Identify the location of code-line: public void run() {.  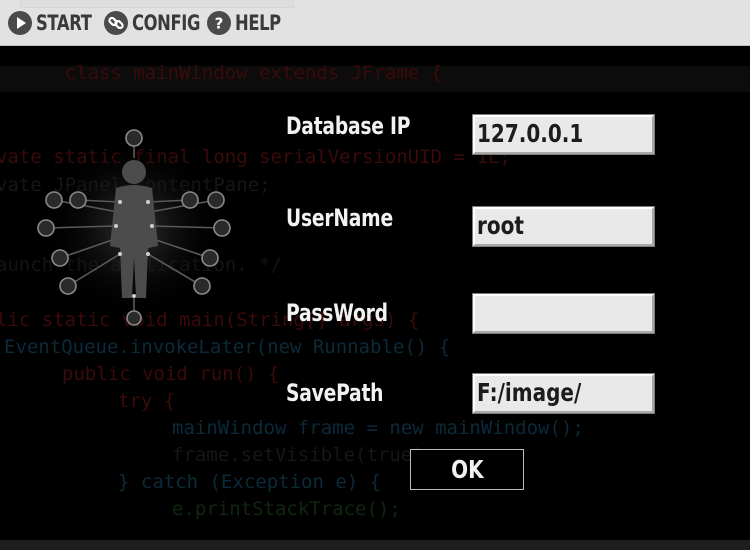
(171, 374).